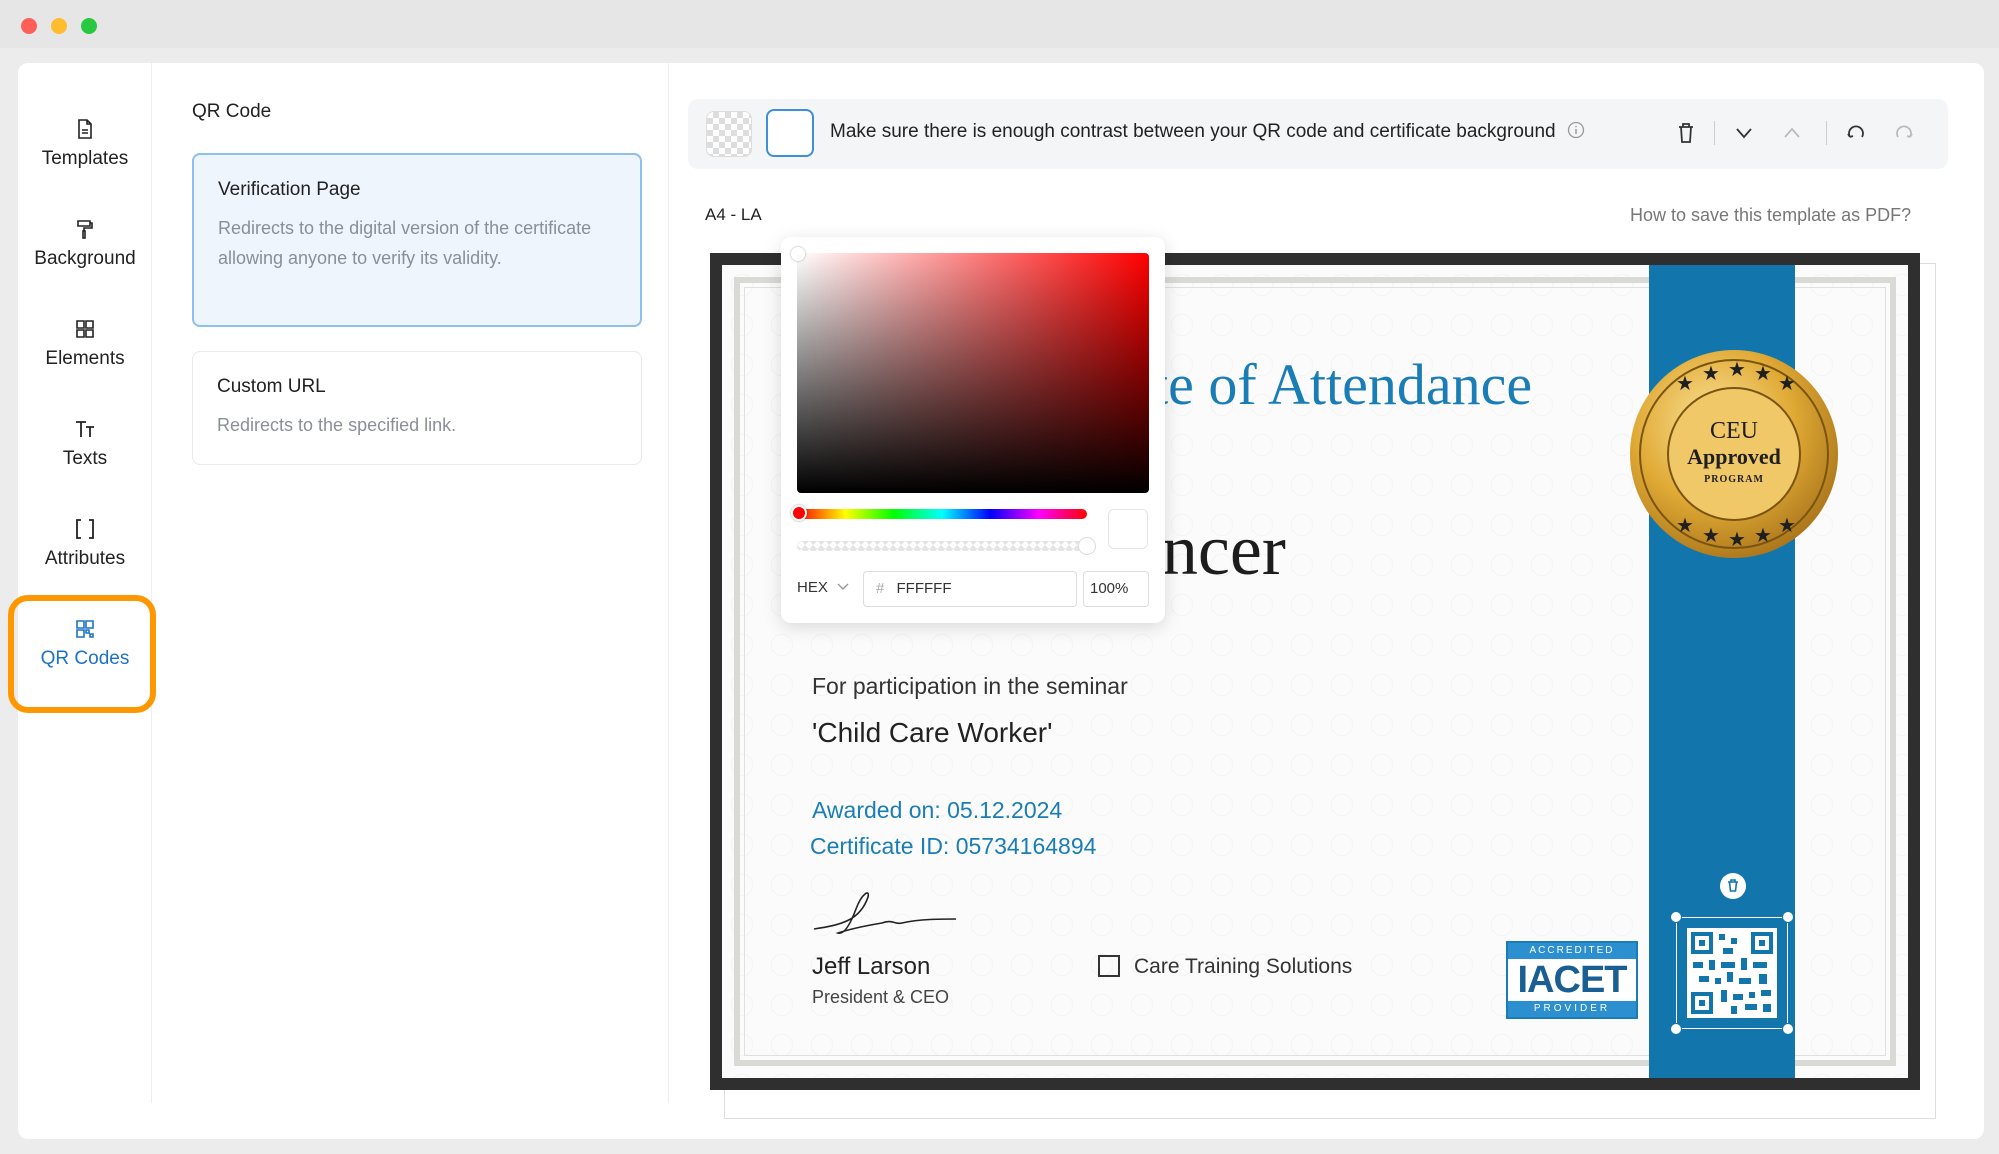  What do you see at coordinates (85, 229) in the screenshot?
I see `paint-roller-icon` at bounding box center [85, 229].